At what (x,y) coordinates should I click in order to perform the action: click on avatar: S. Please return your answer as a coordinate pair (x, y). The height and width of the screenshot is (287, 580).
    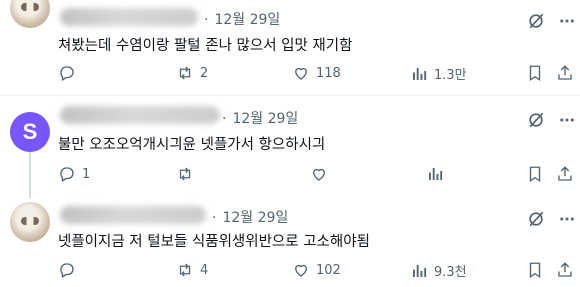
    Looking at the image, I should click on (30, 132).